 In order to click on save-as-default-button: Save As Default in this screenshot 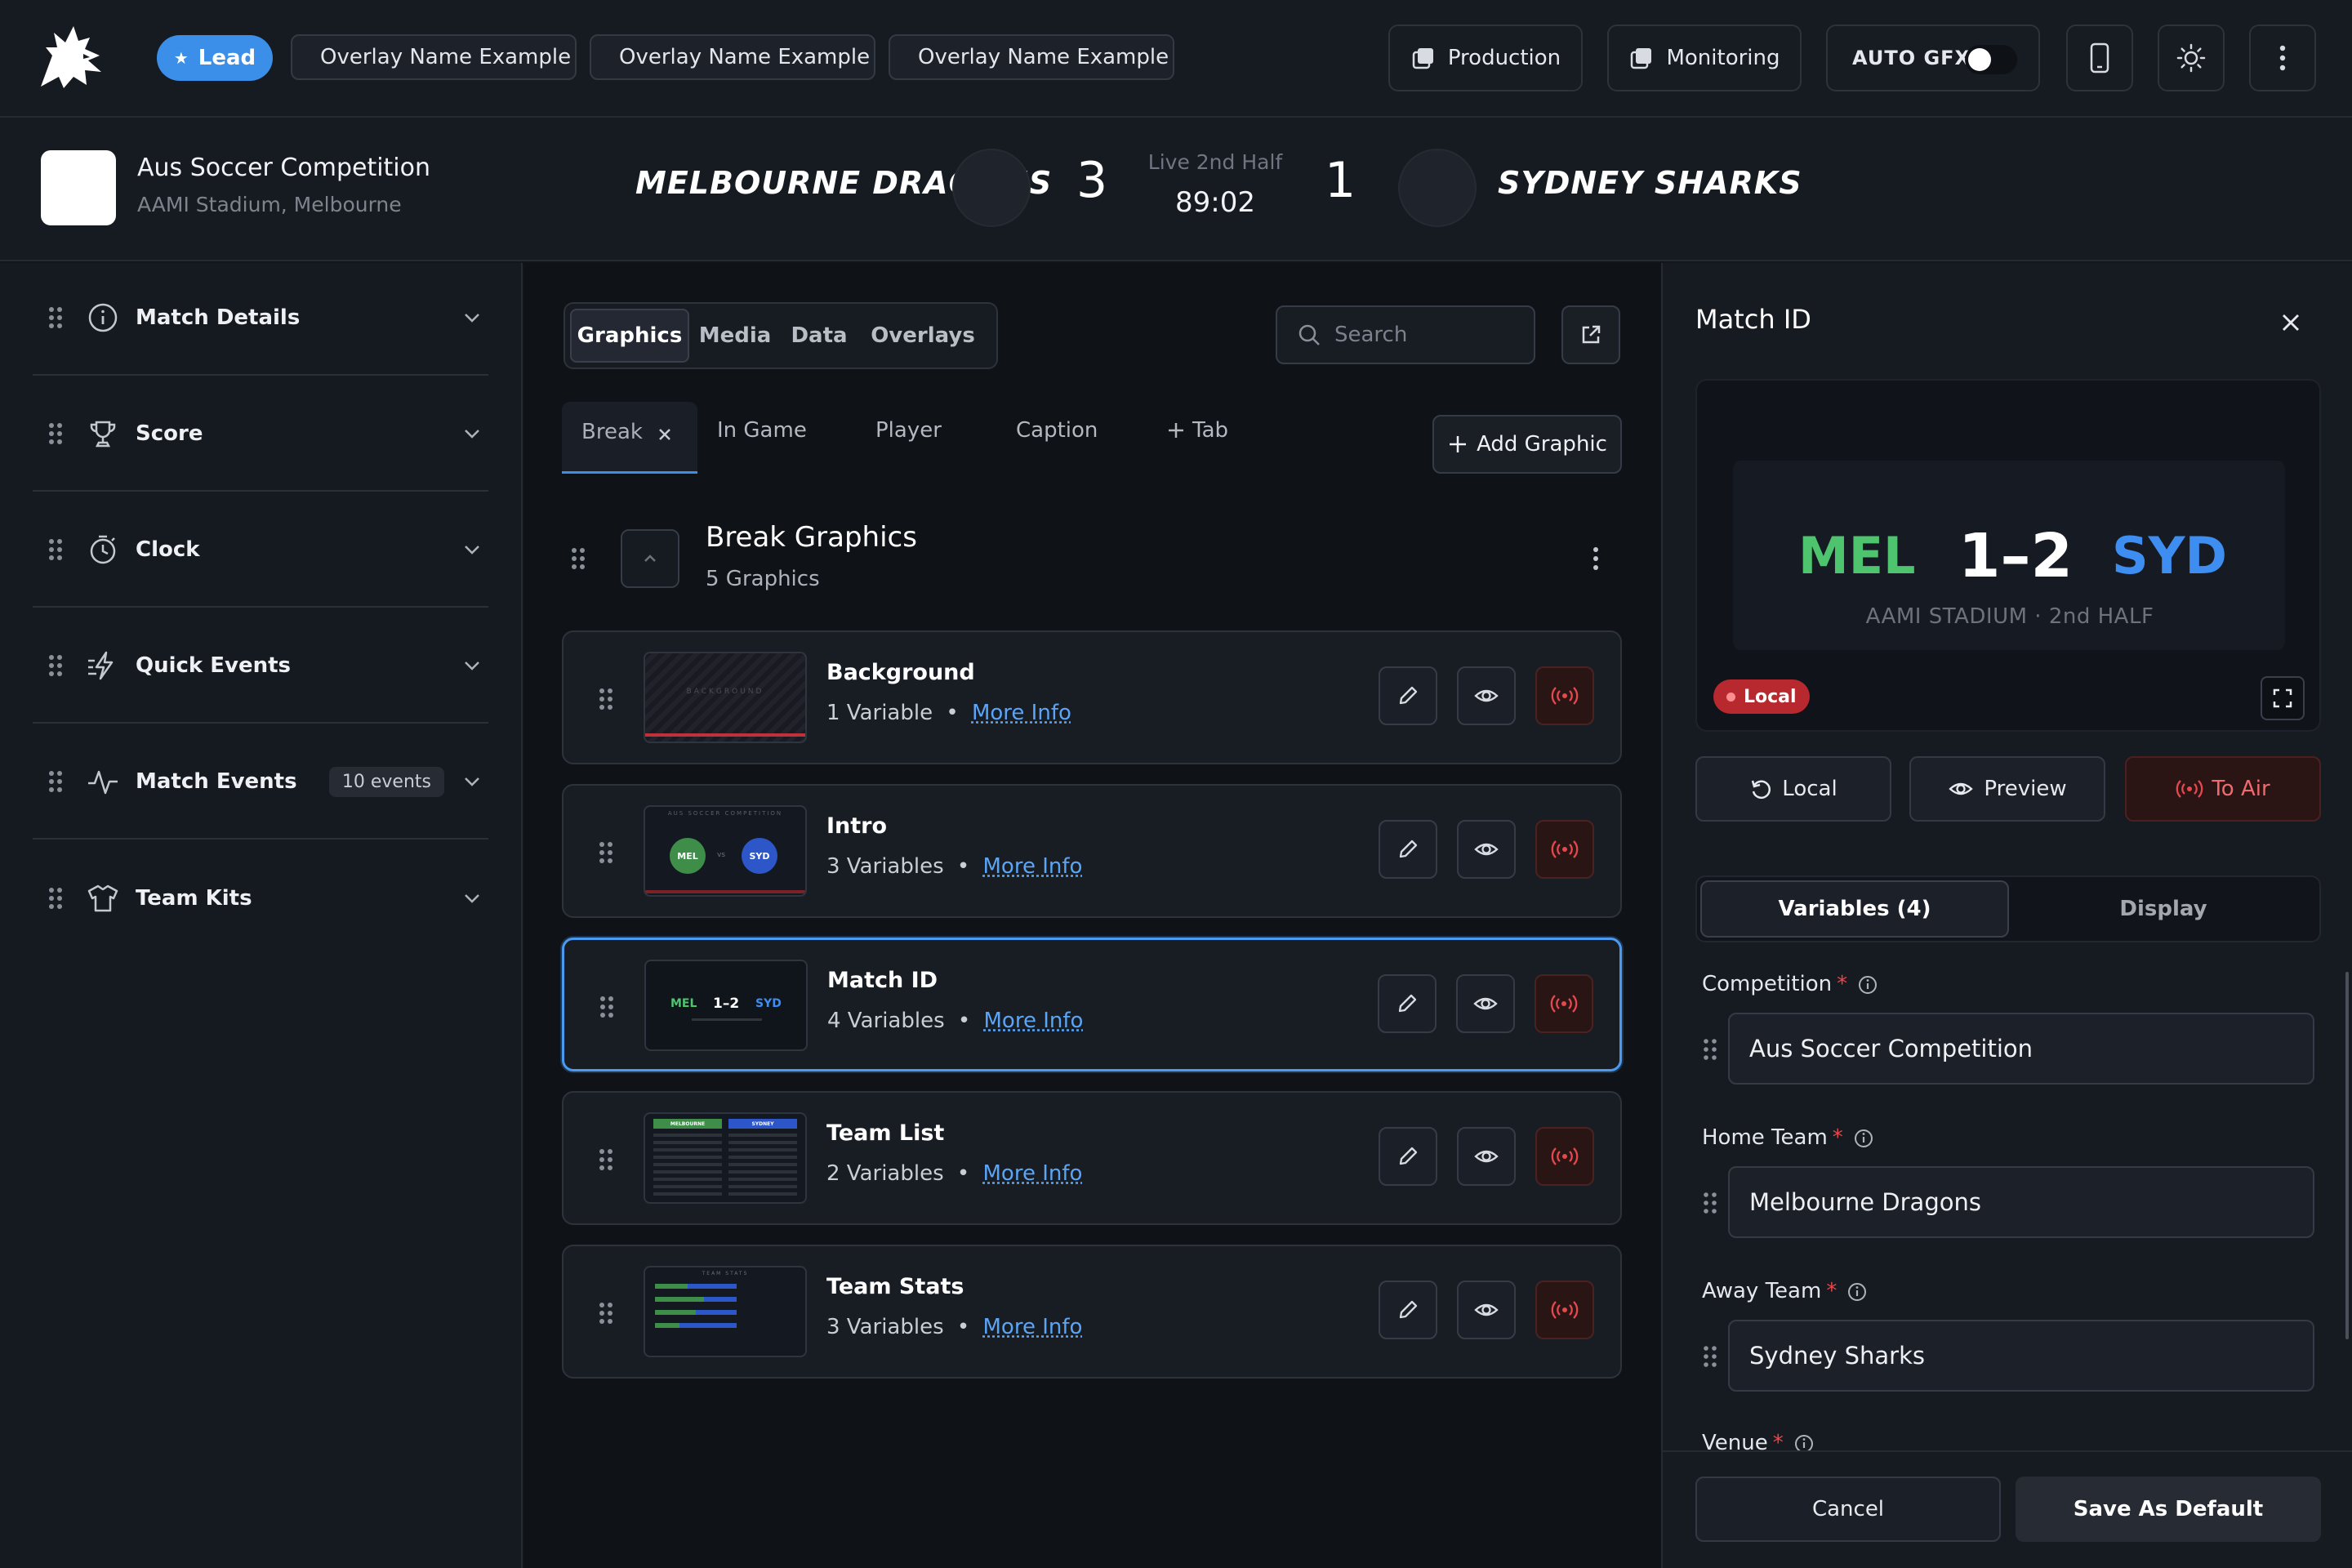, I will do `click(2168, 1509)`.